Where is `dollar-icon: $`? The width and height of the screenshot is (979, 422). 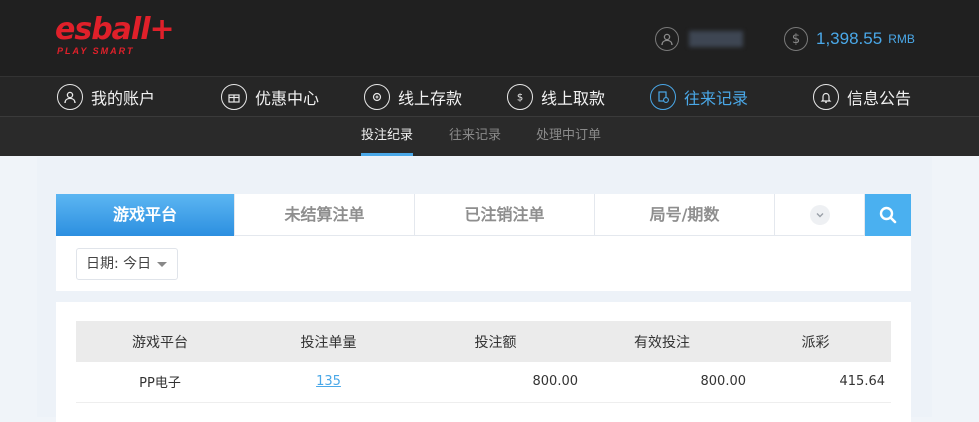
dollar-icon: $ is located at coordinates (796, 39).